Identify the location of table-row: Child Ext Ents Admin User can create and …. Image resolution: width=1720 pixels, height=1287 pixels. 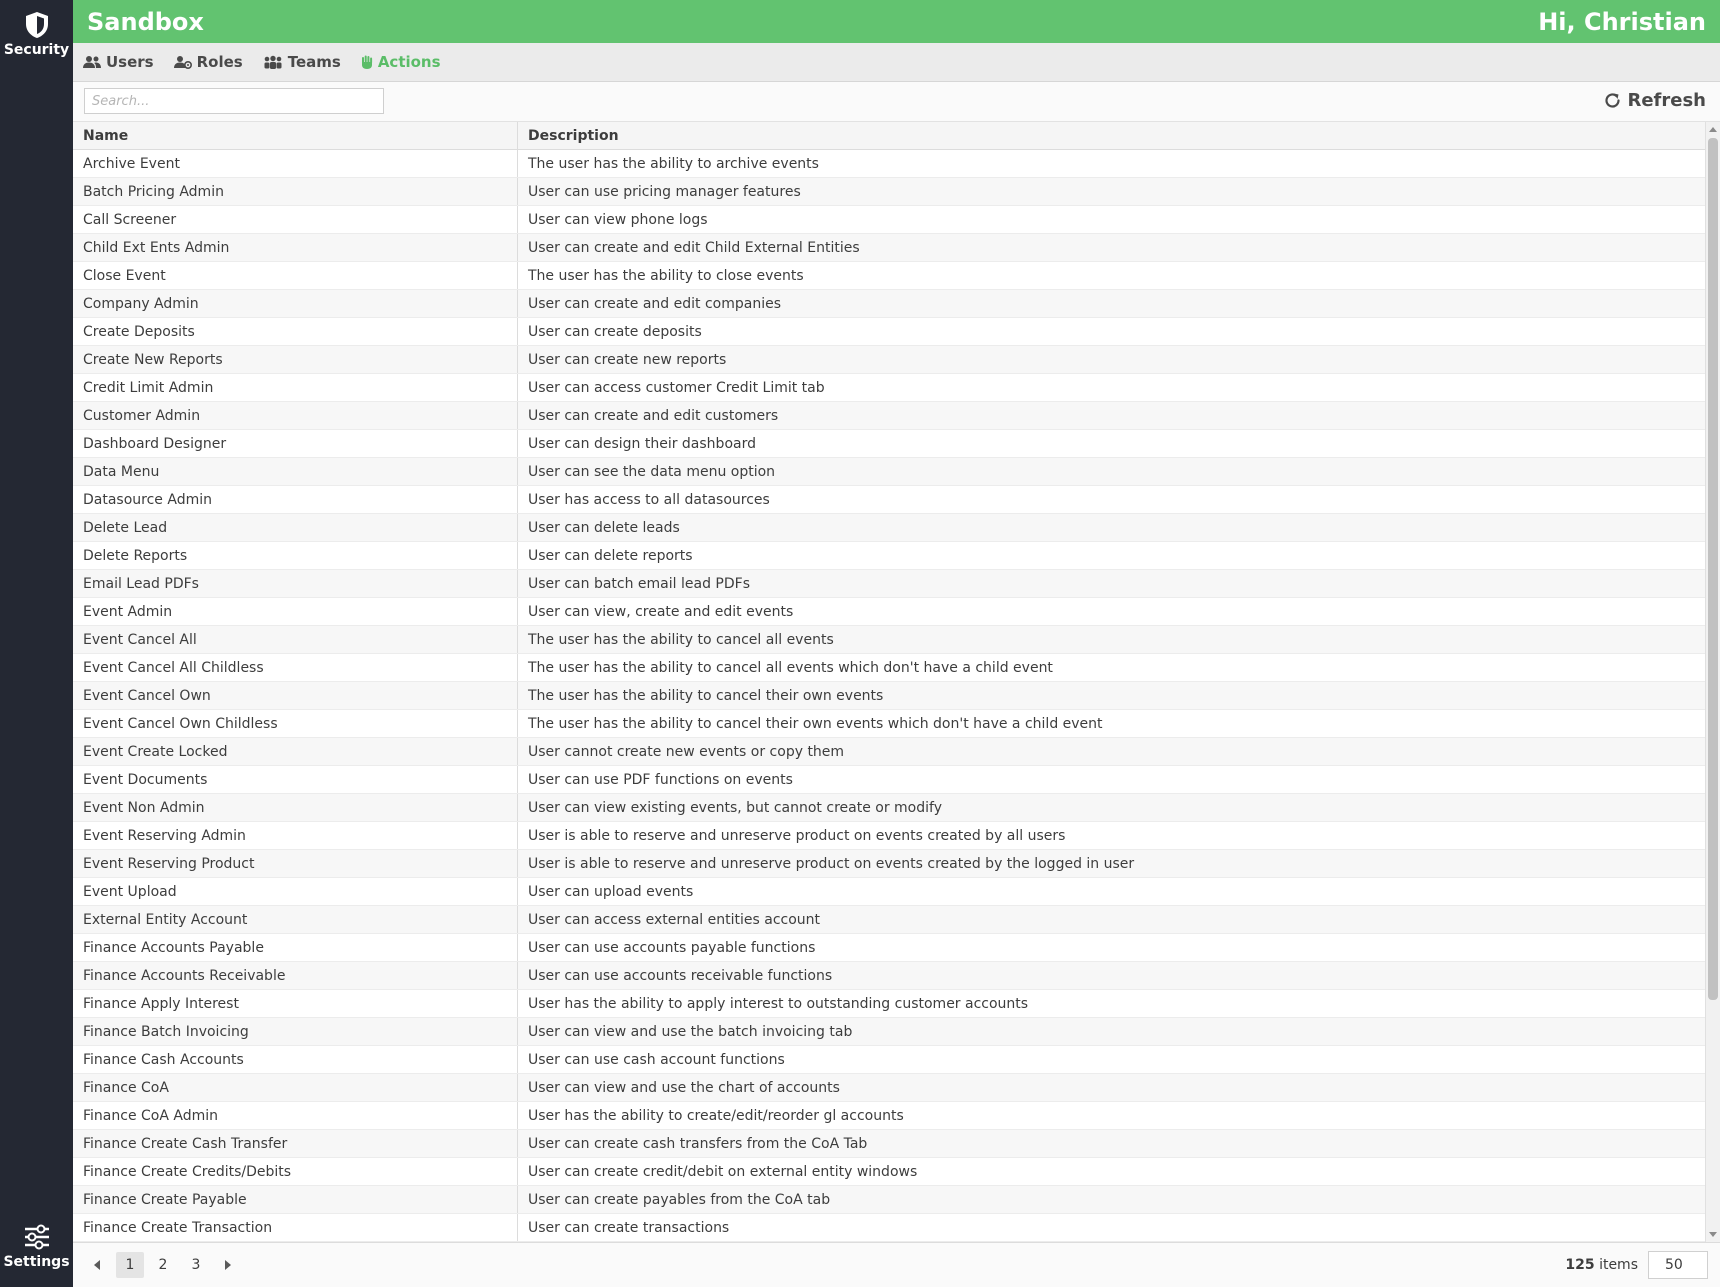
(889, 248).